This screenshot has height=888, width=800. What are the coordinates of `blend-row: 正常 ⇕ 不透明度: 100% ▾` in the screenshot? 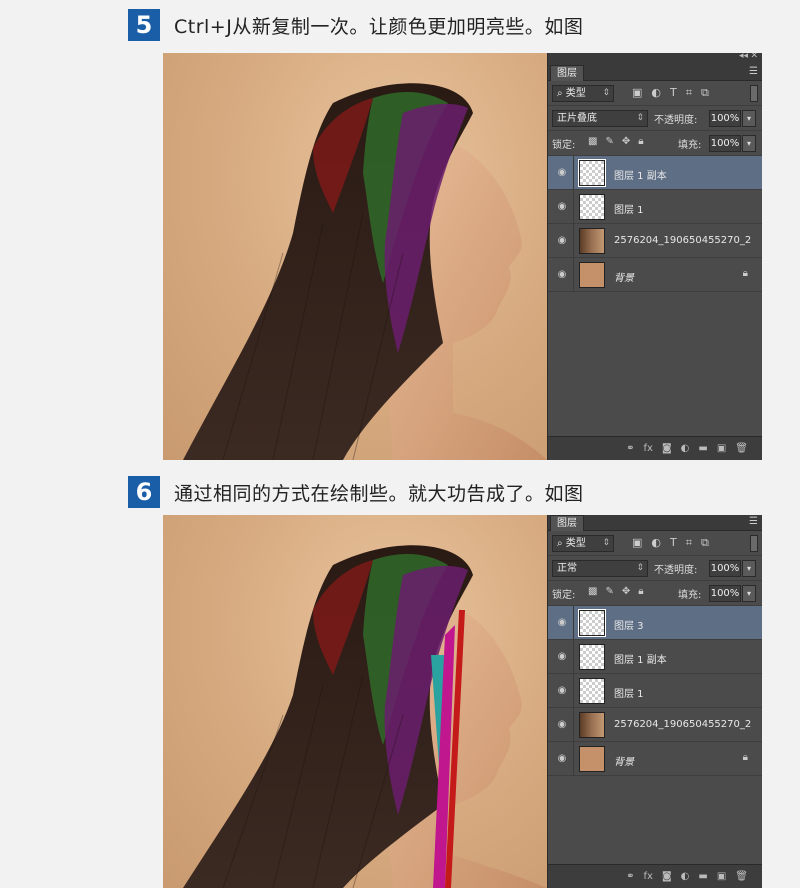 It's located at (655, 568).